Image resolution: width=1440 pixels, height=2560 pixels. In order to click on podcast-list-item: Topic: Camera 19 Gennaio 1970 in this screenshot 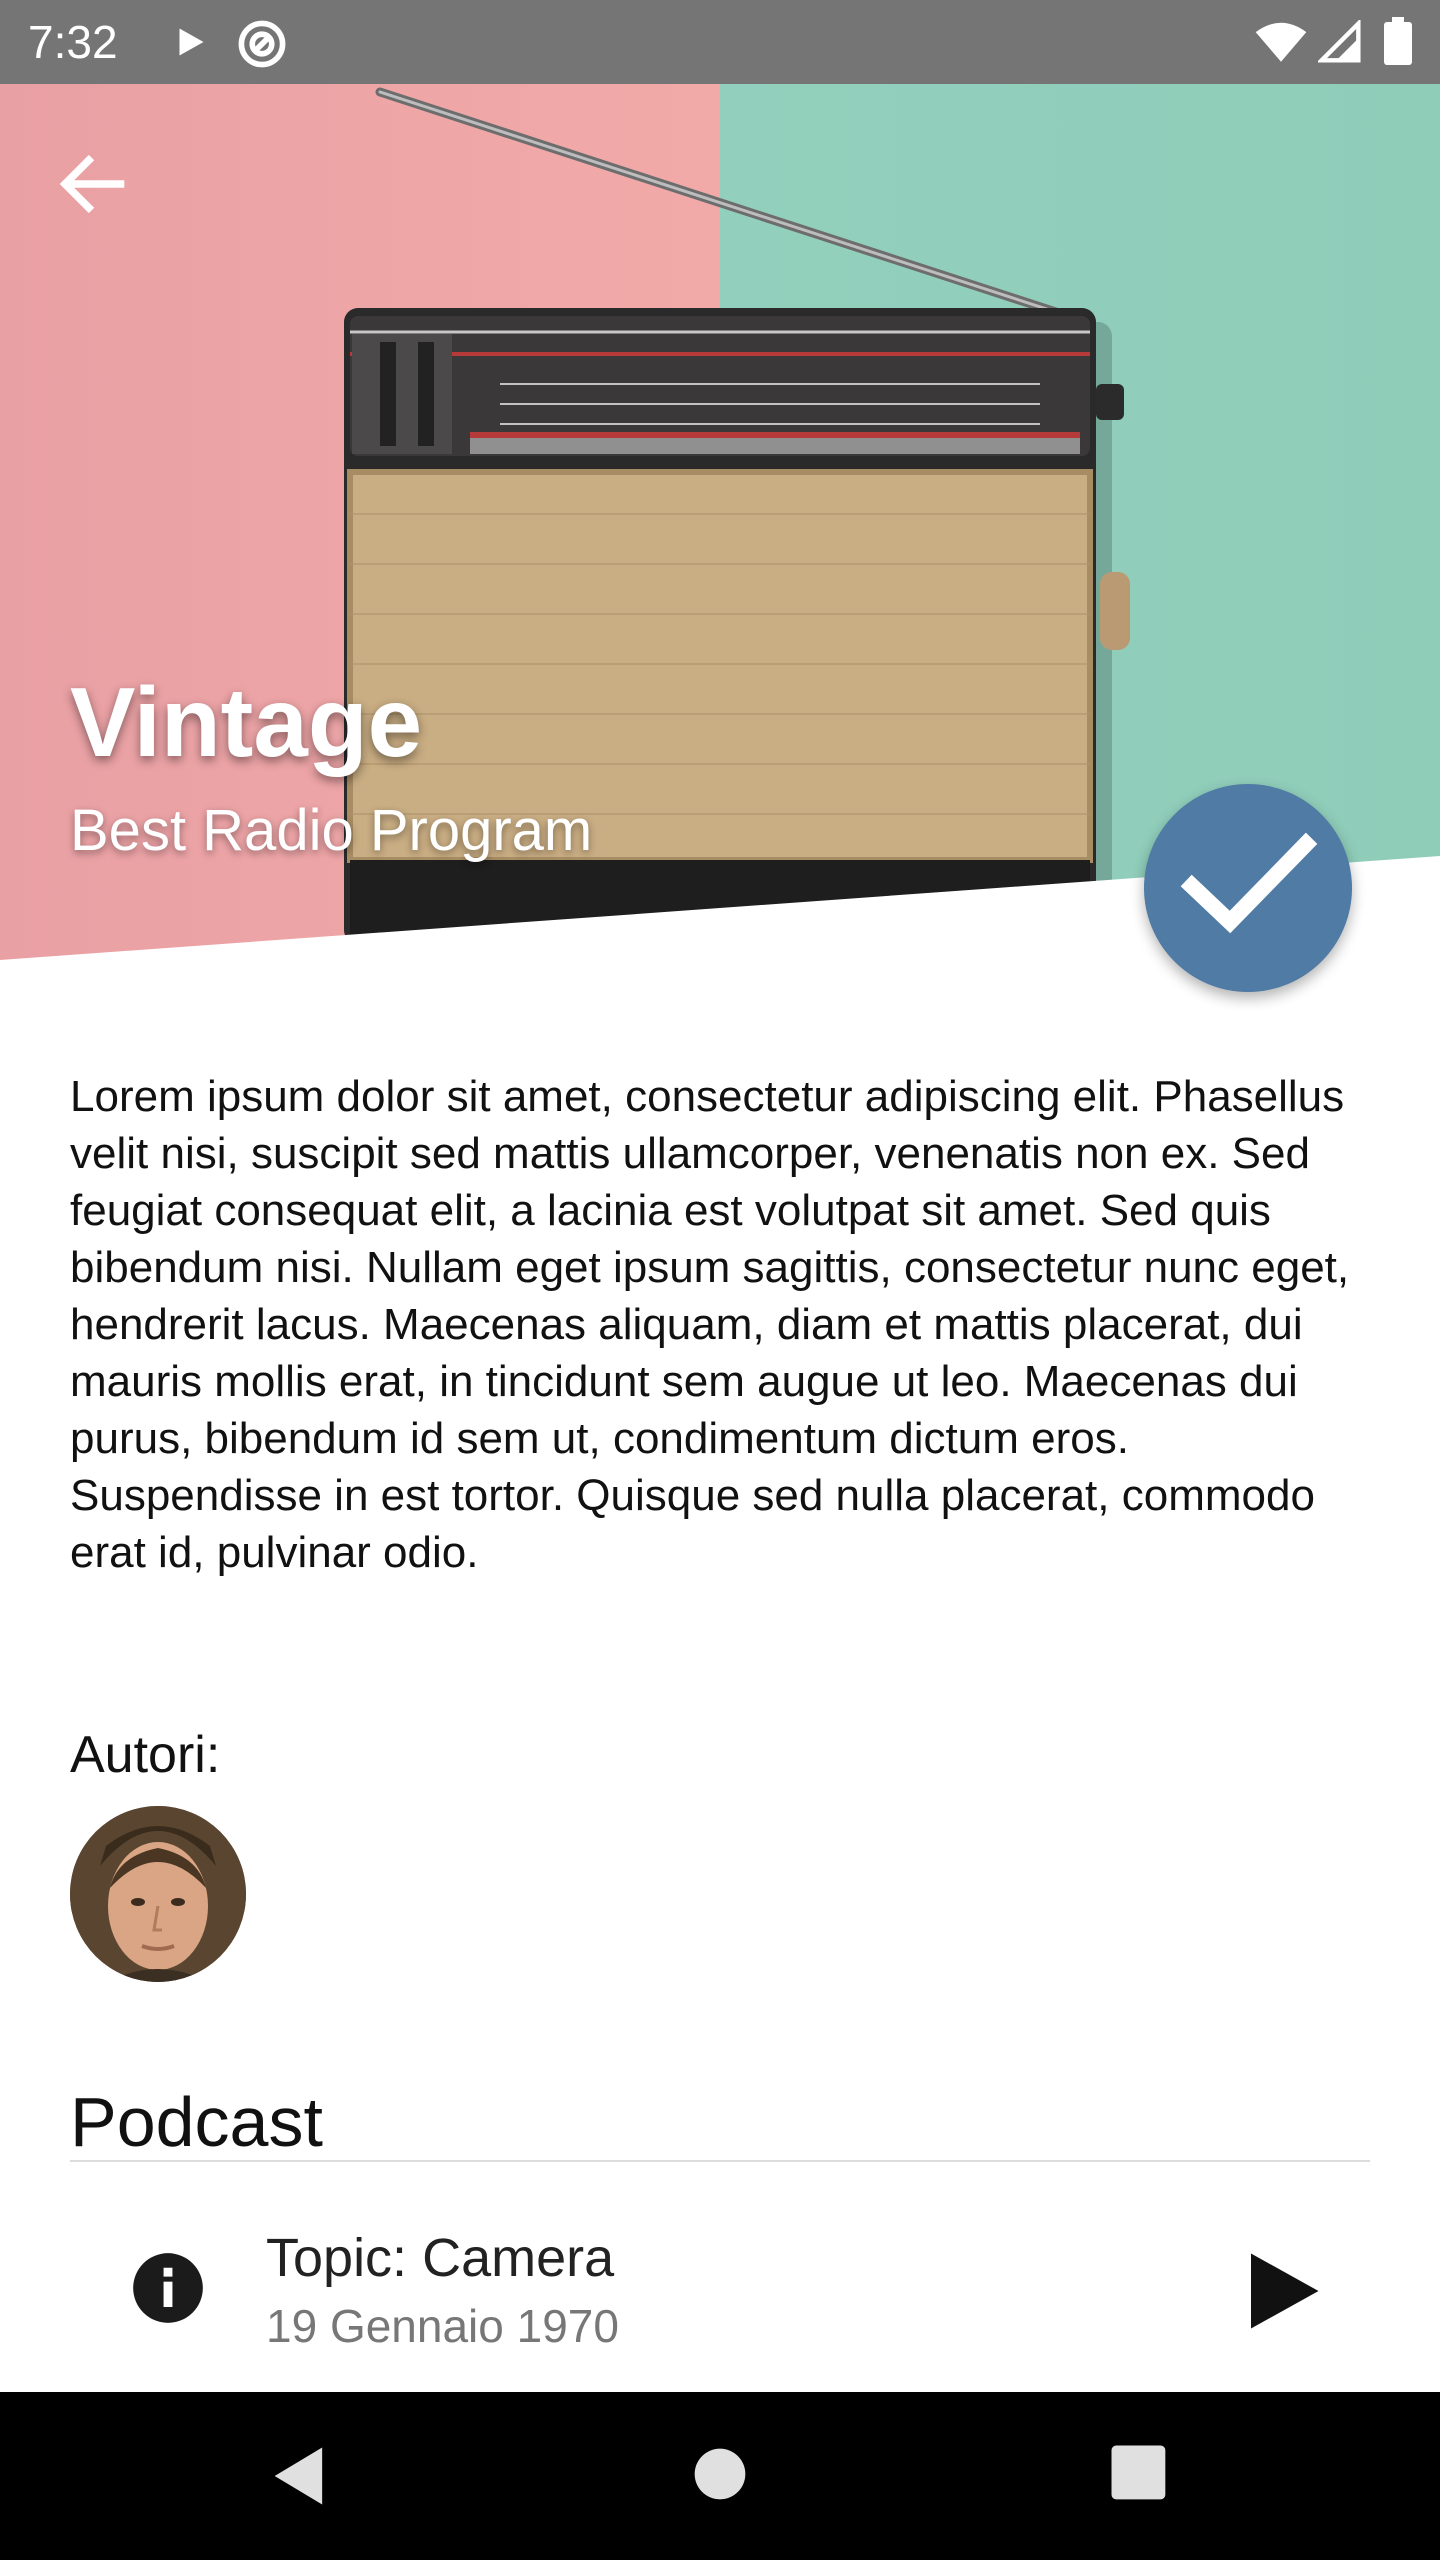, I will do `click(720, 2290)`.